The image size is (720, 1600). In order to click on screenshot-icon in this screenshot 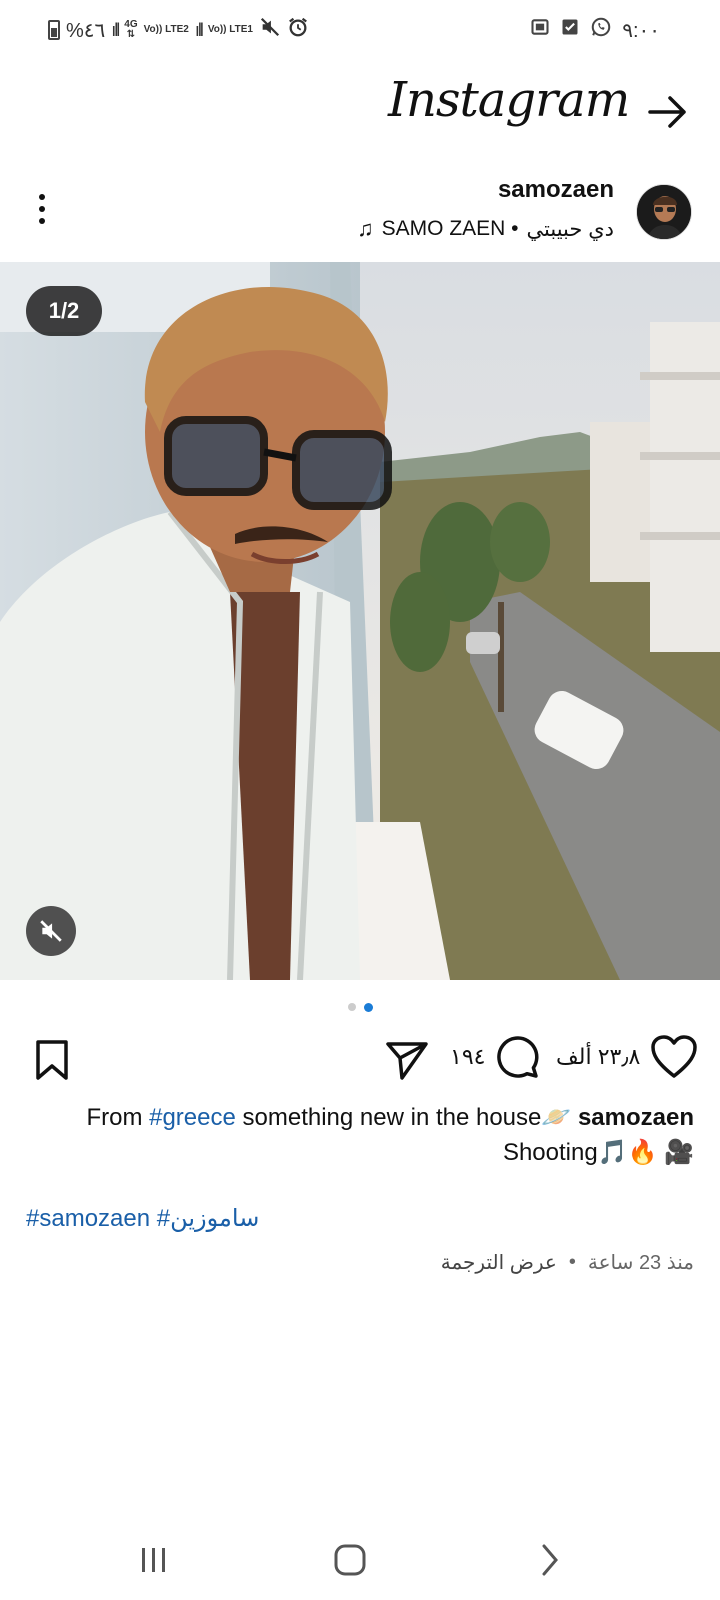, I will do `click(540, 30)`.